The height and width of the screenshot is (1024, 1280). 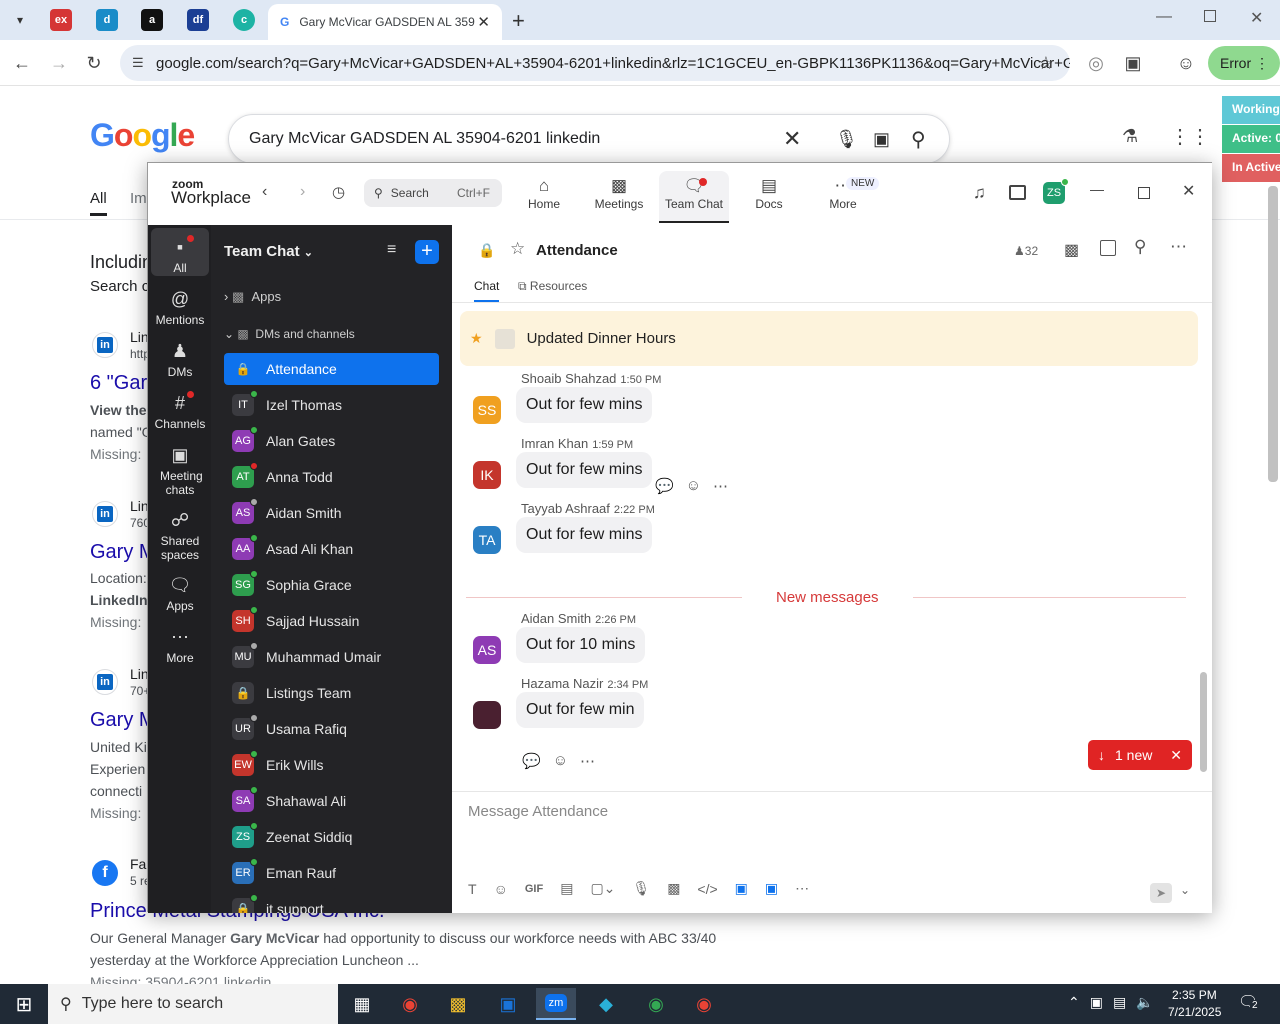 I want to click on new-tab-icon: +, so click(x=518, y=21).